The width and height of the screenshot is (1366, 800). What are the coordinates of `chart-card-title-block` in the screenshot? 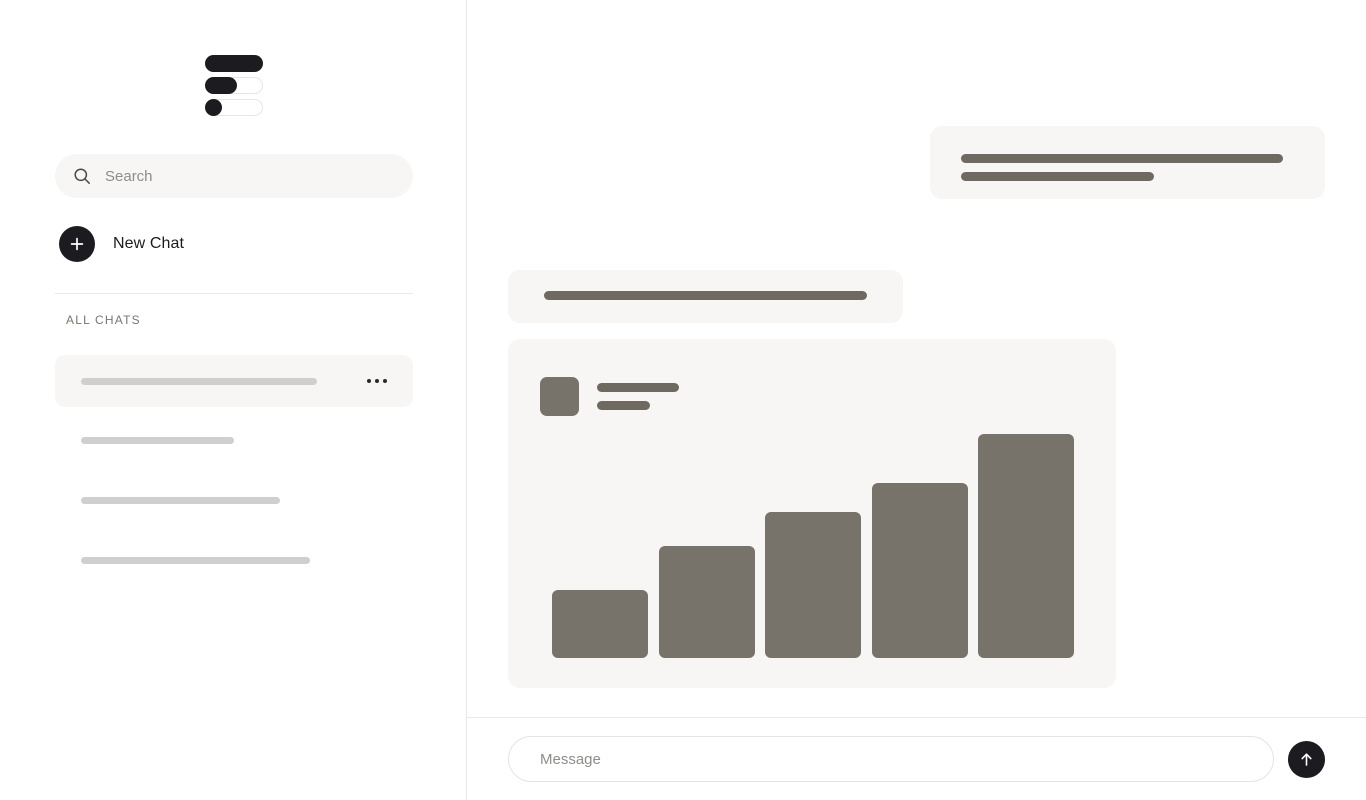 It's located at (638, 396).